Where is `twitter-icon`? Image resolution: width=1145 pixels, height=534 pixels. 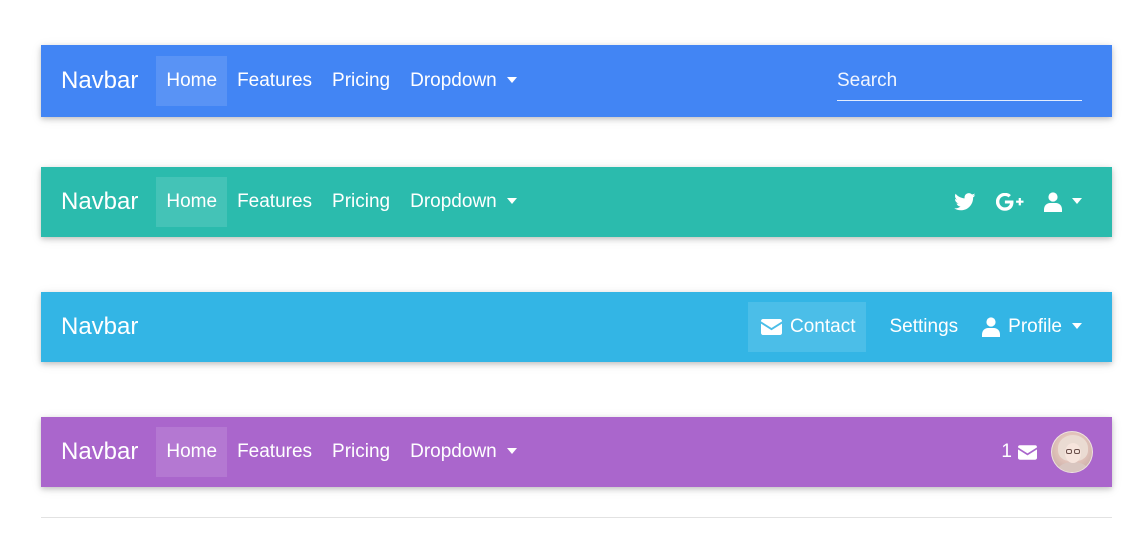 twitter-icon is located at coordinates (965, 202).